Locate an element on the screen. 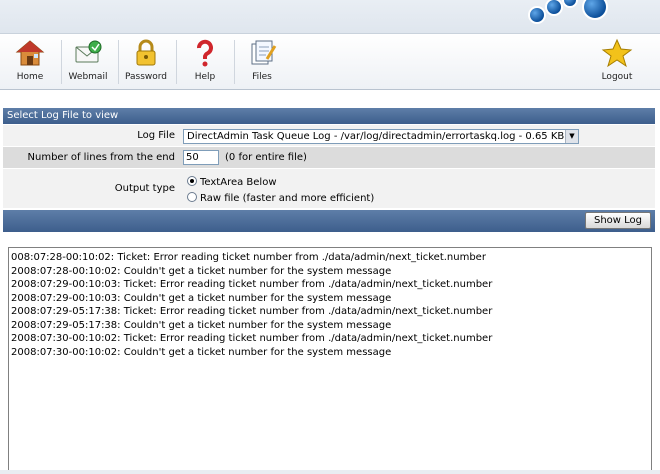  toolbar-files: Files is located at coordinates (262, 63).